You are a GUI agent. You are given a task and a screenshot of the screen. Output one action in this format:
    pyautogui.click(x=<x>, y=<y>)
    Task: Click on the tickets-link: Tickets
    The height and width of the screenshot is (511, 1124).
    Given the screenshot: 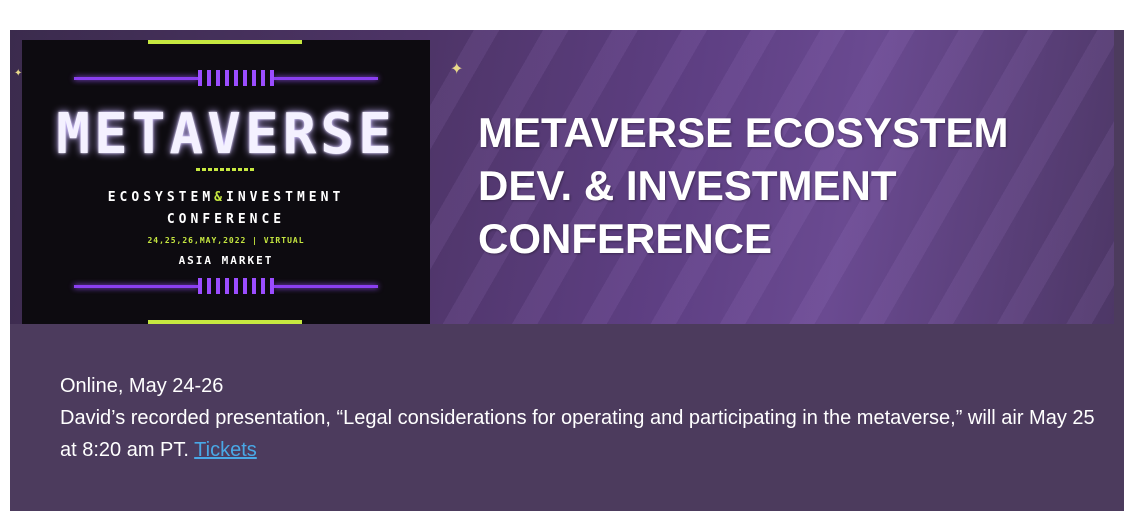 What is the action you would take?
    pyautogui.click(x=225, y=450)
    